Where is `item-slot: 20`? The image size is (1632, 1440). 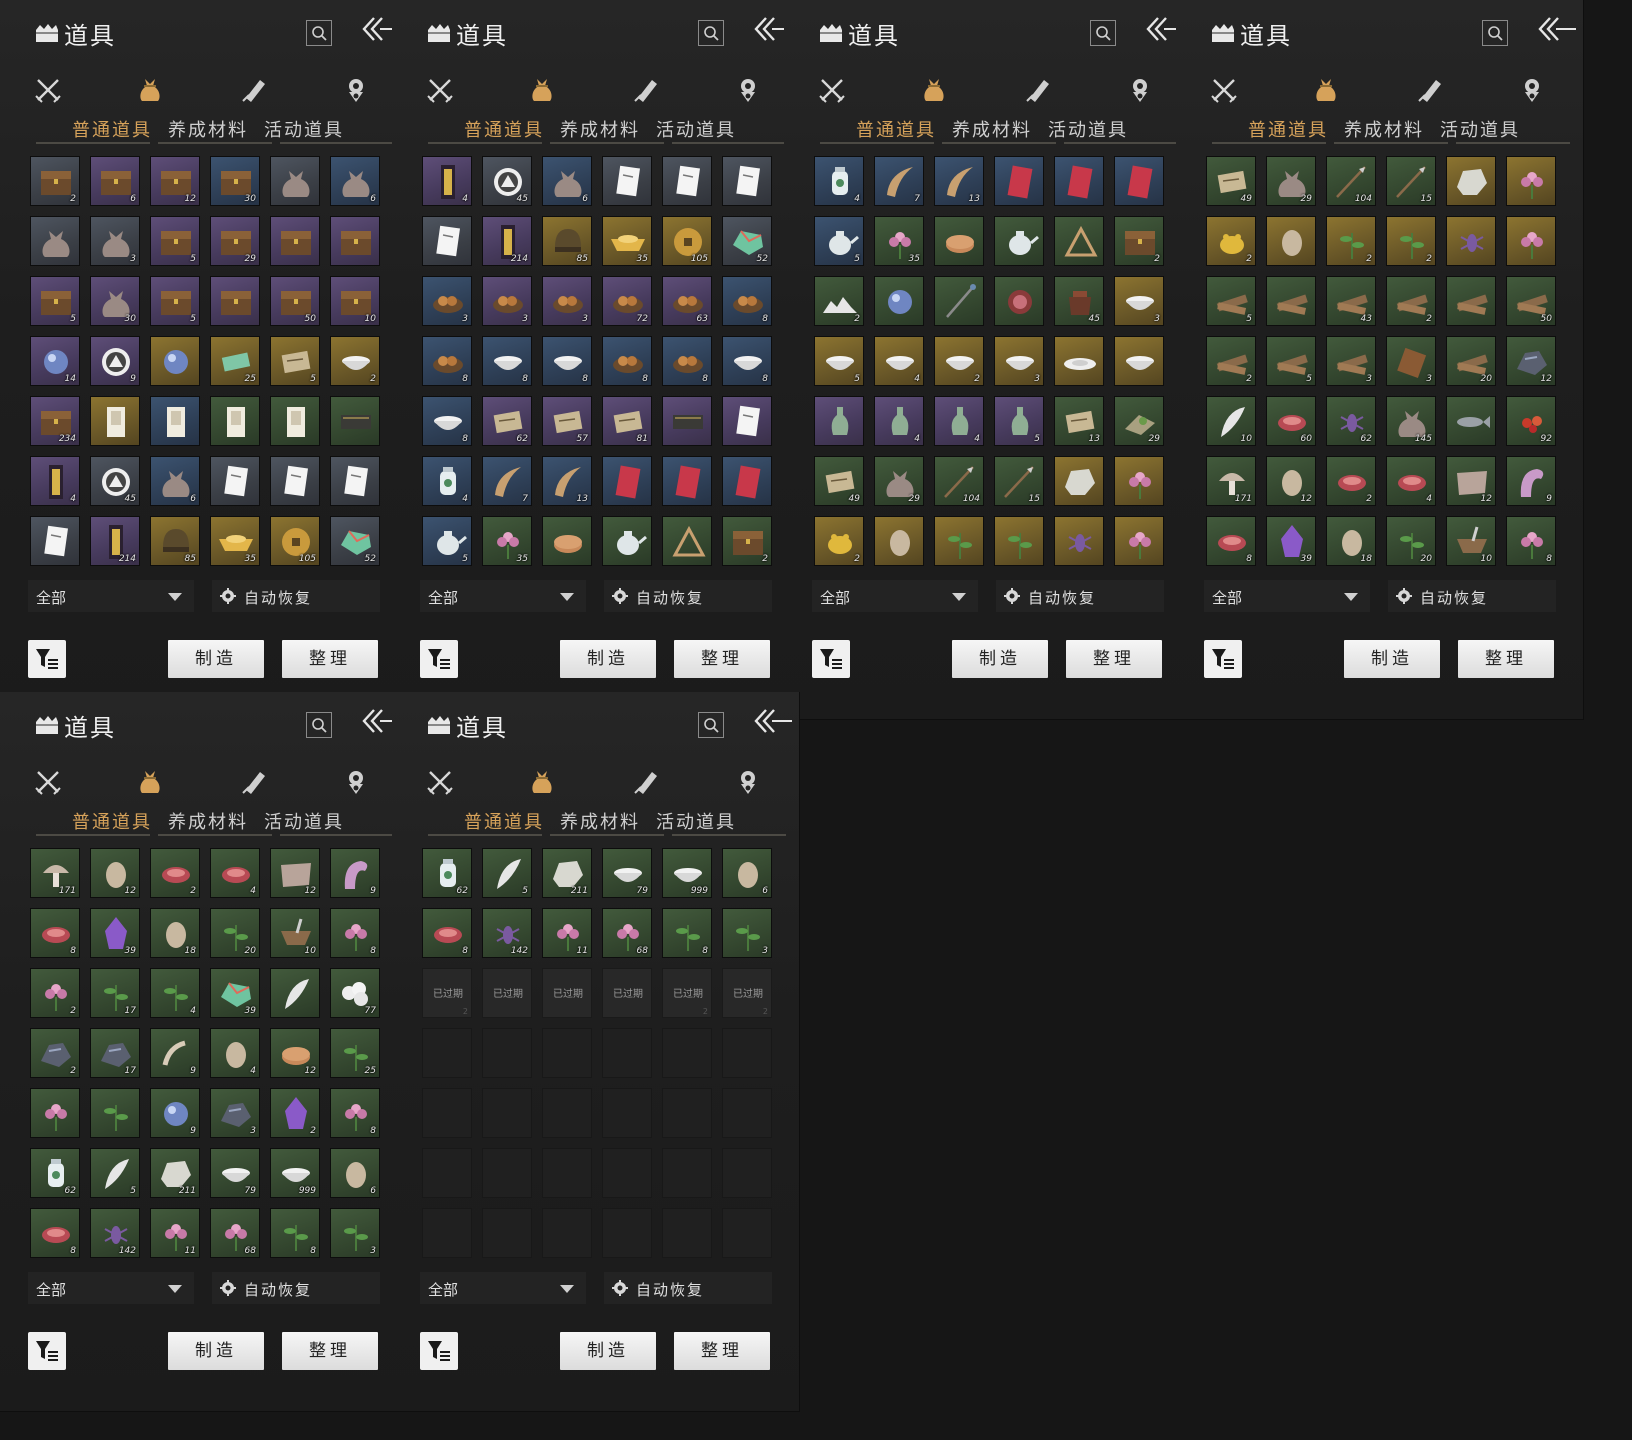 item-slot: 20 is located at coordinates (235, 933).